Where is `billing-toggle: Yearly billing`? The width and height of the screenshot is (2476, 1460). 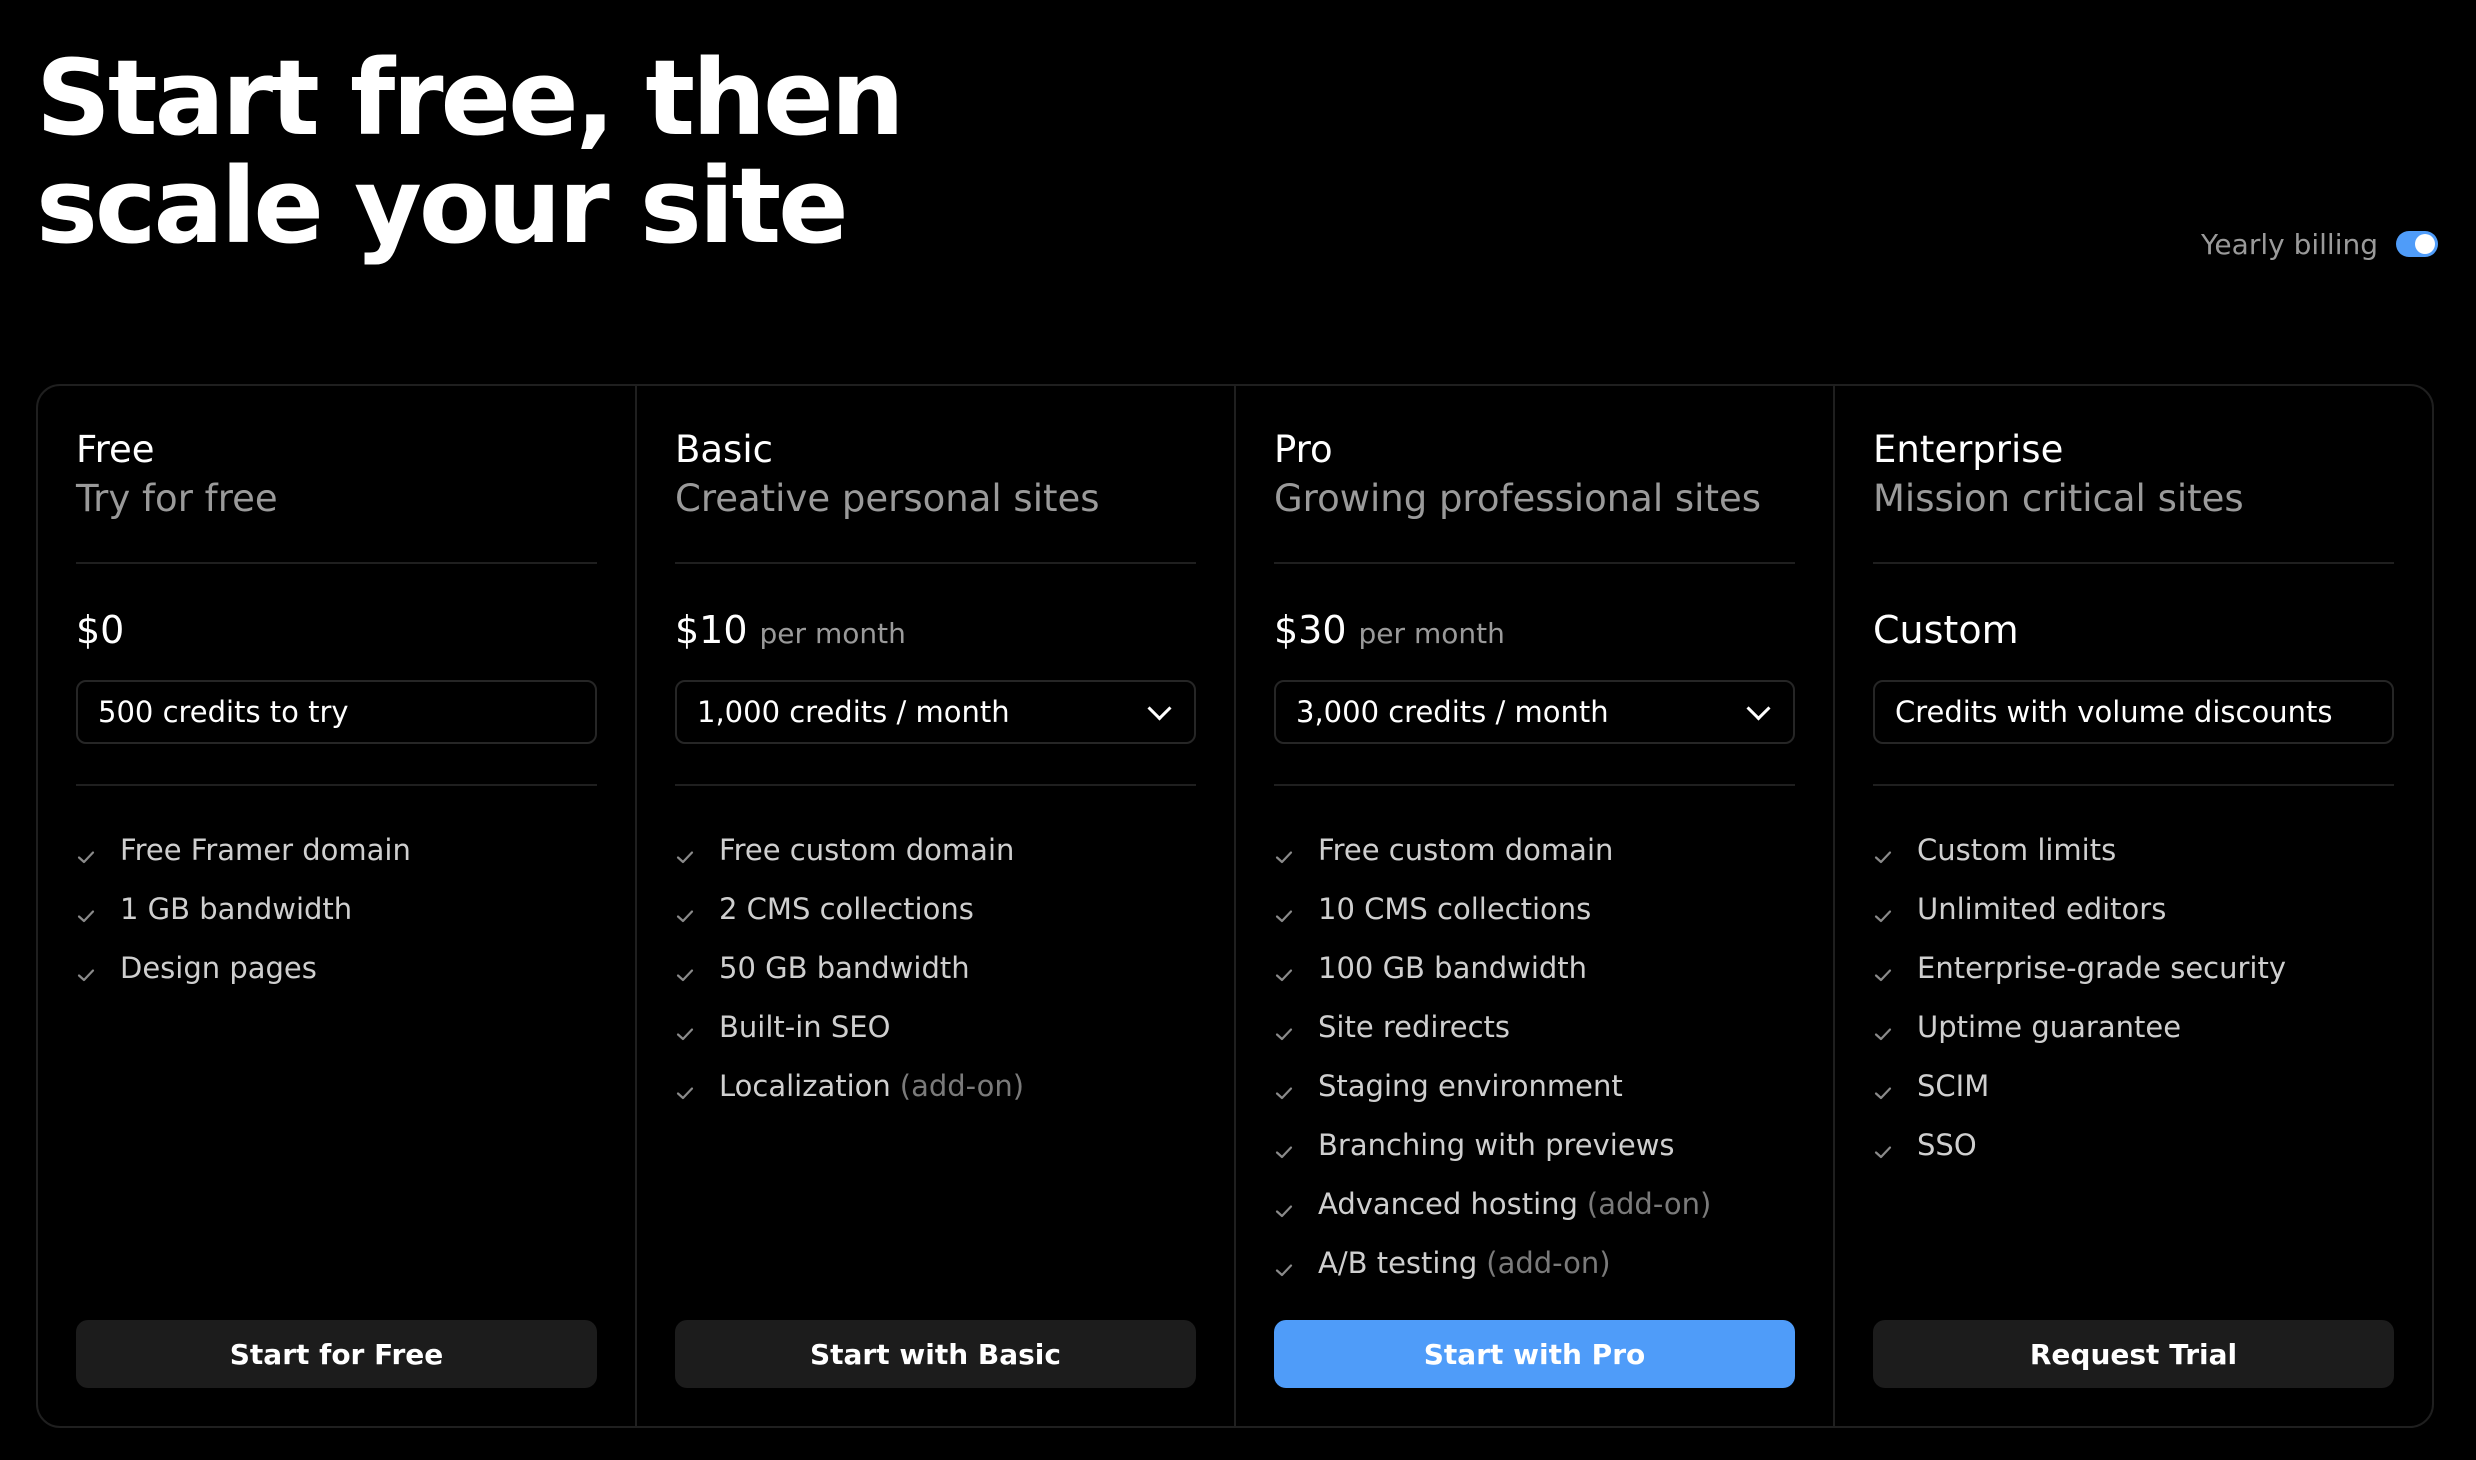 billing-toggle: Yearly billing is located at coordinates (2319, 244).